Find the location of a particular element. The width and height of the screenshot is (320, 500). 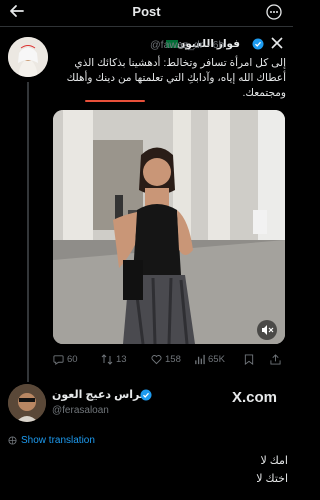

avatar-portrait-icon is located at coordinates (28, 57).